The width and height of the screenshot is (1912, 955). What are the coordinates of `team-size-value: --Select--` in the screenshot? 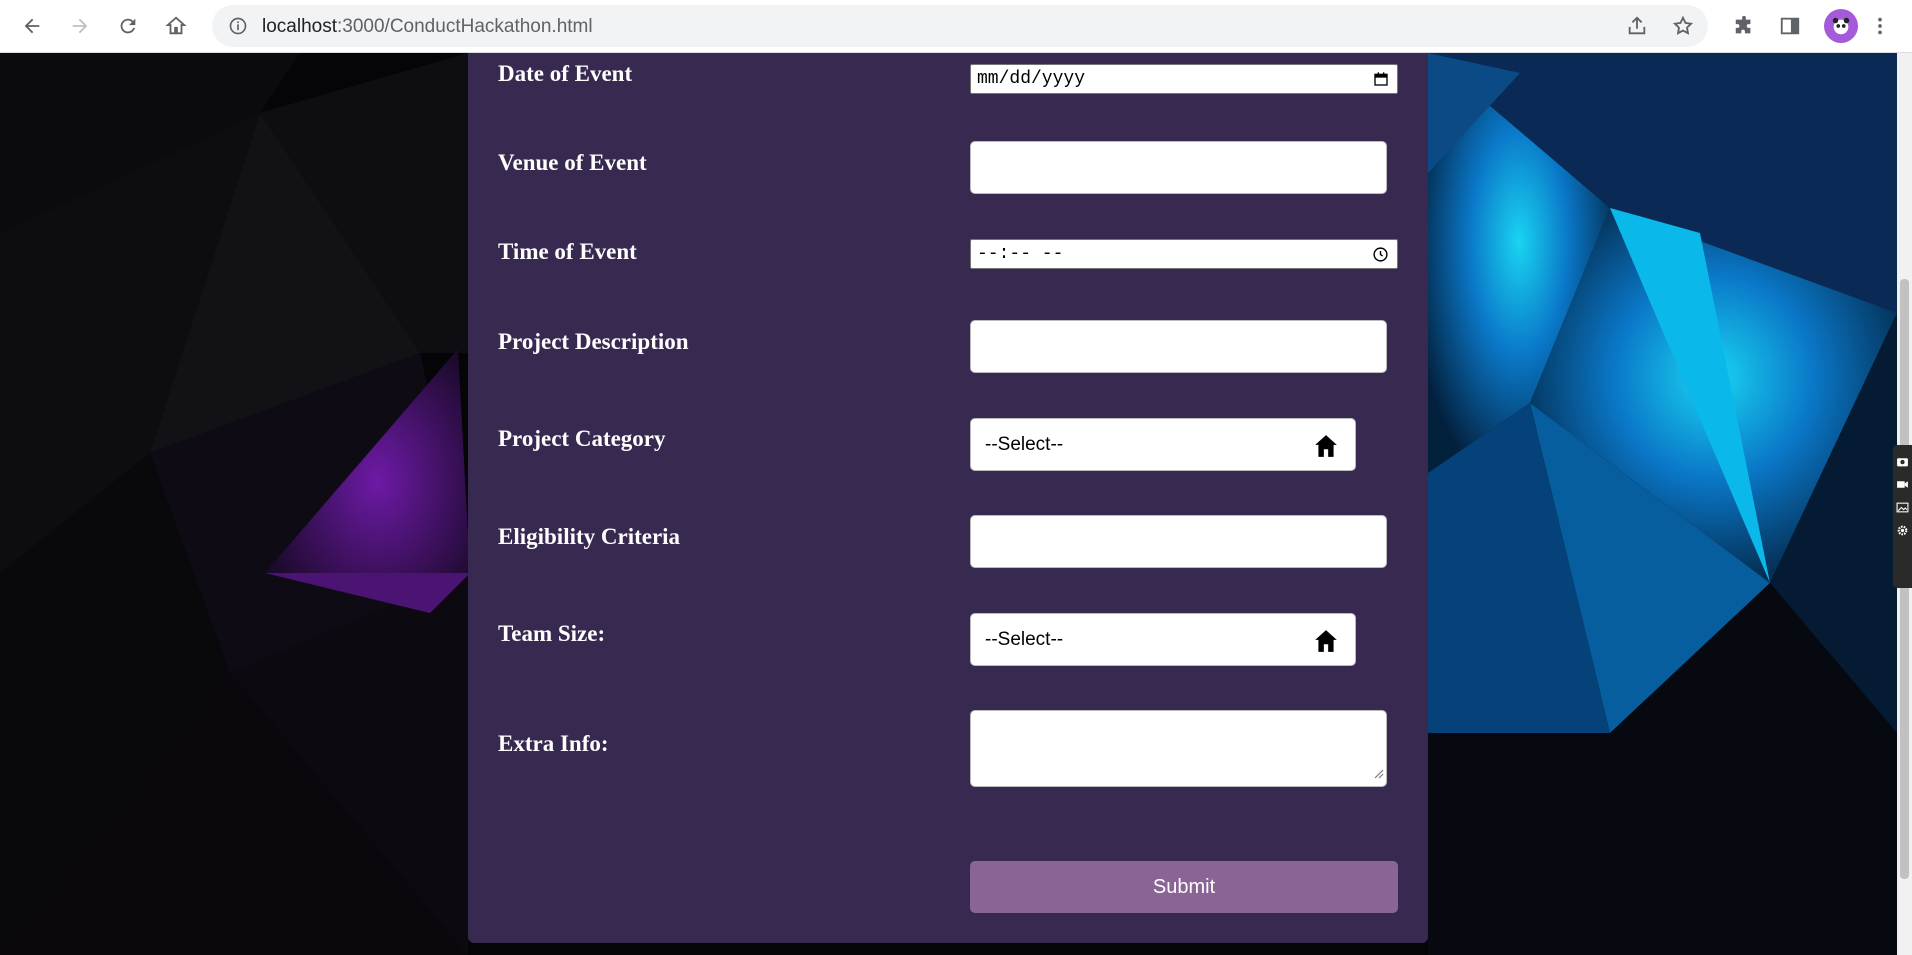 It's located at (1024, 639).